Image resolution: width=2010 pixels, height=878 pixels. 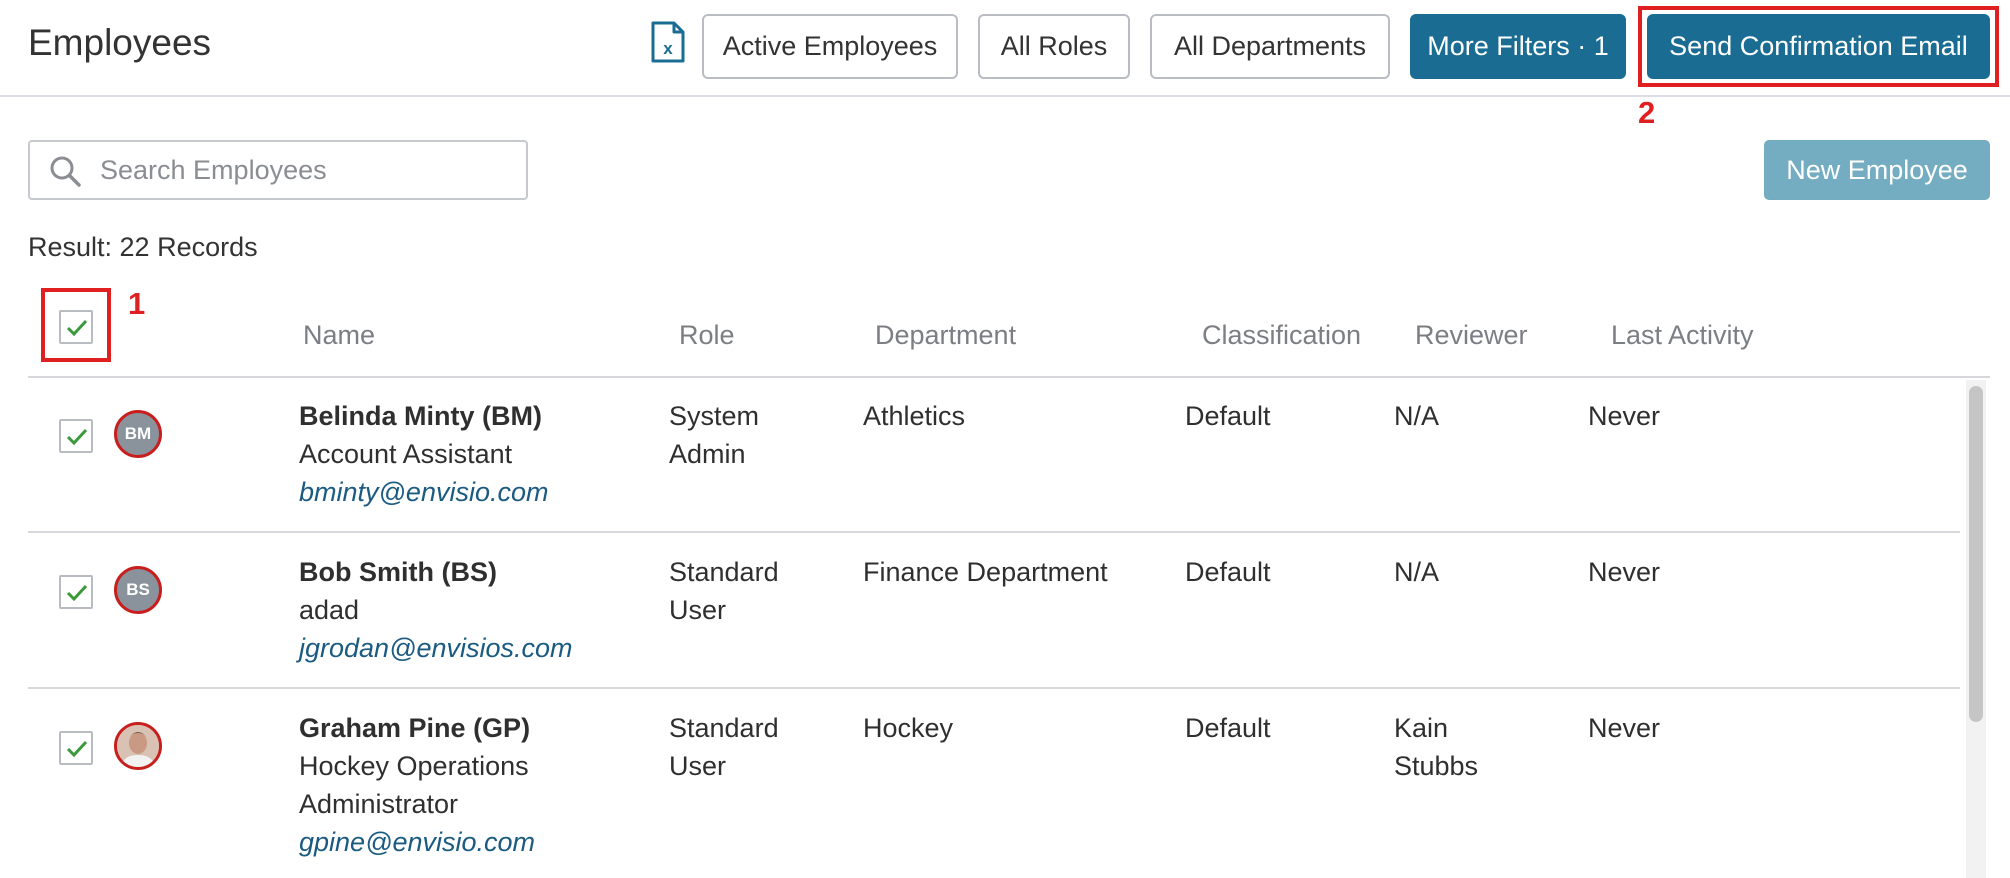 I want to click on department-cell: Hockey, so click(x=908, y=728).